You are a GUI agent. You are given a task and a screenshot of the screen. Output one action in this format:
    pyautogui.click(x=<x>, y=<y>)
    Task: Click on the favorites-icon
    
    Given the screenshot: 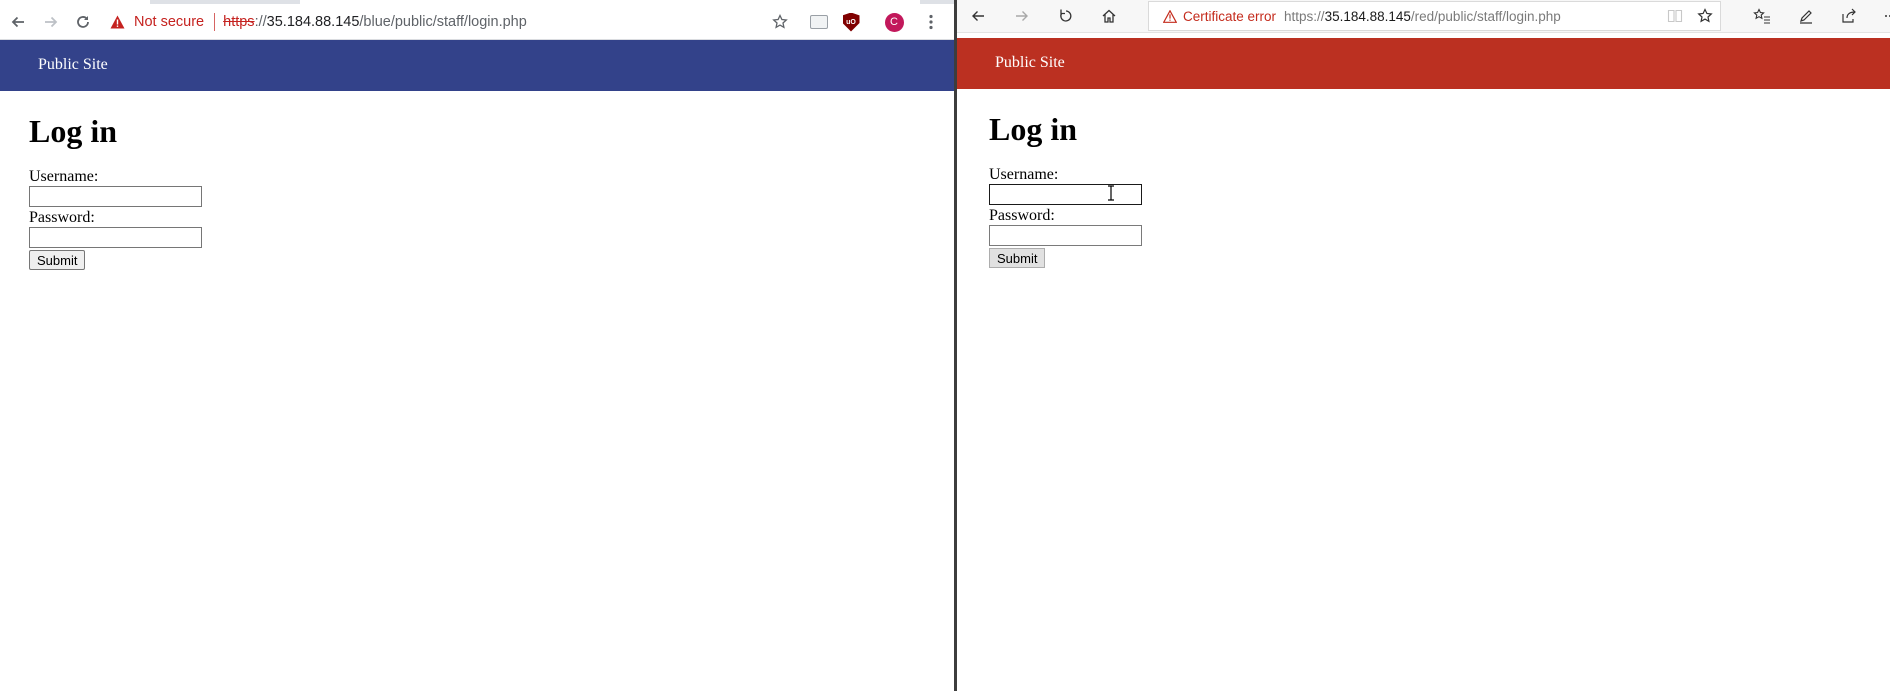 What is the action you would take?
    pyautogui.click(x=1761, y=16)
    